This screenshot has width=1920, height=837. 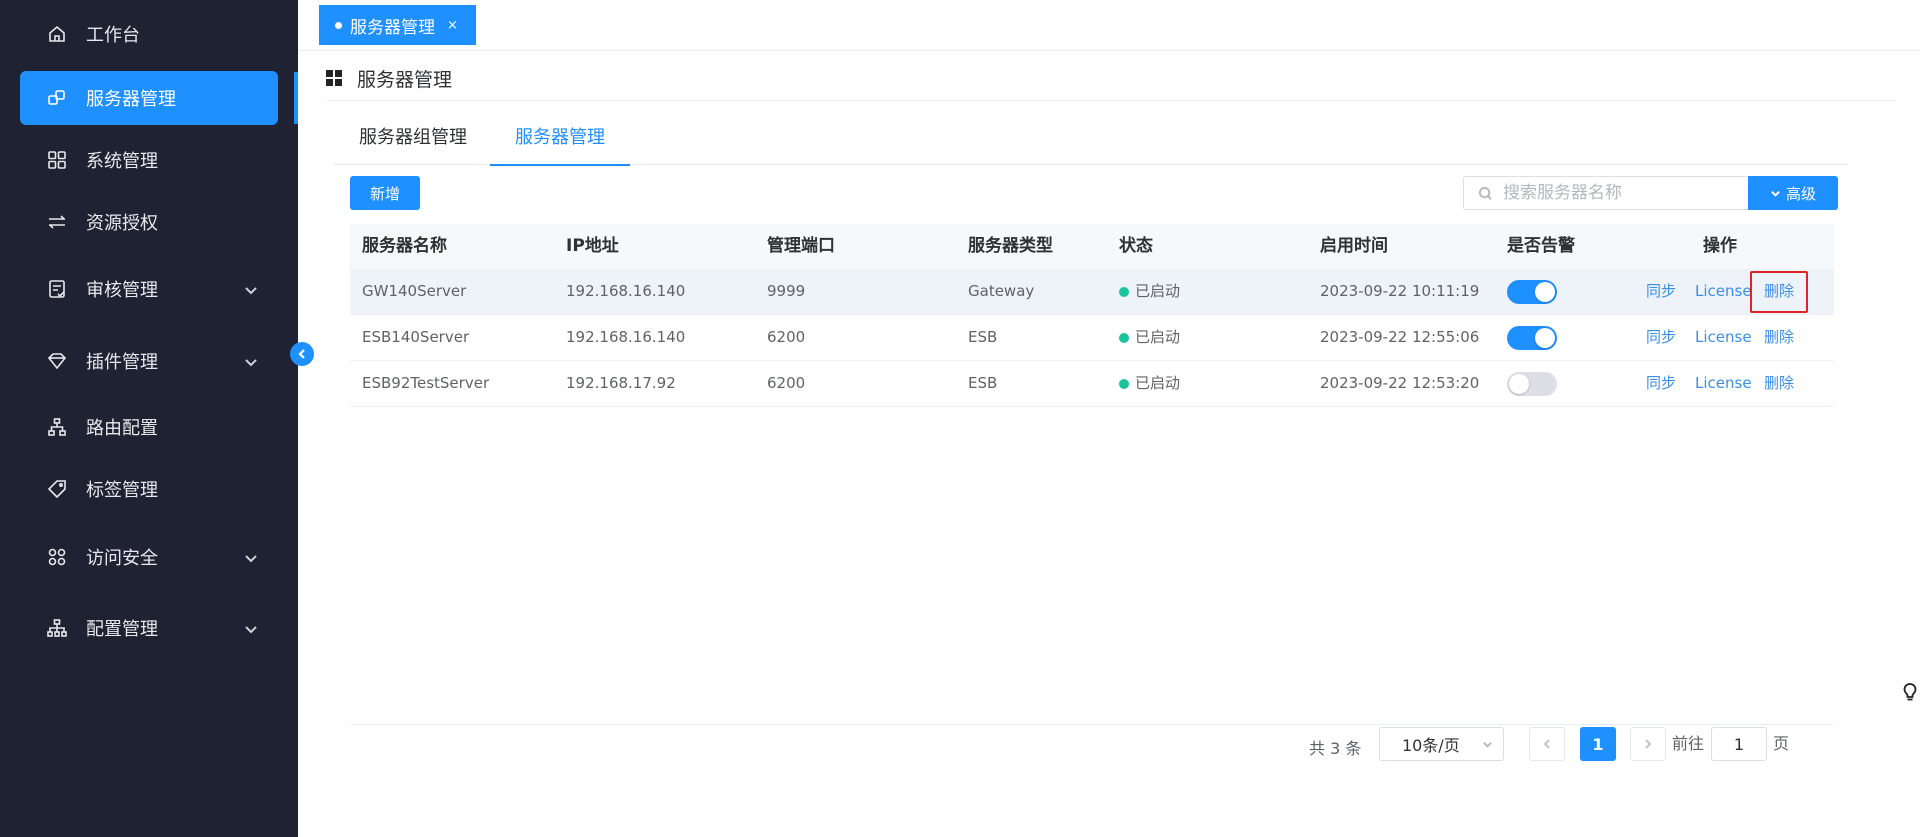 I want to click on page-header: 服务器管理, so click(x=1111, y=78).